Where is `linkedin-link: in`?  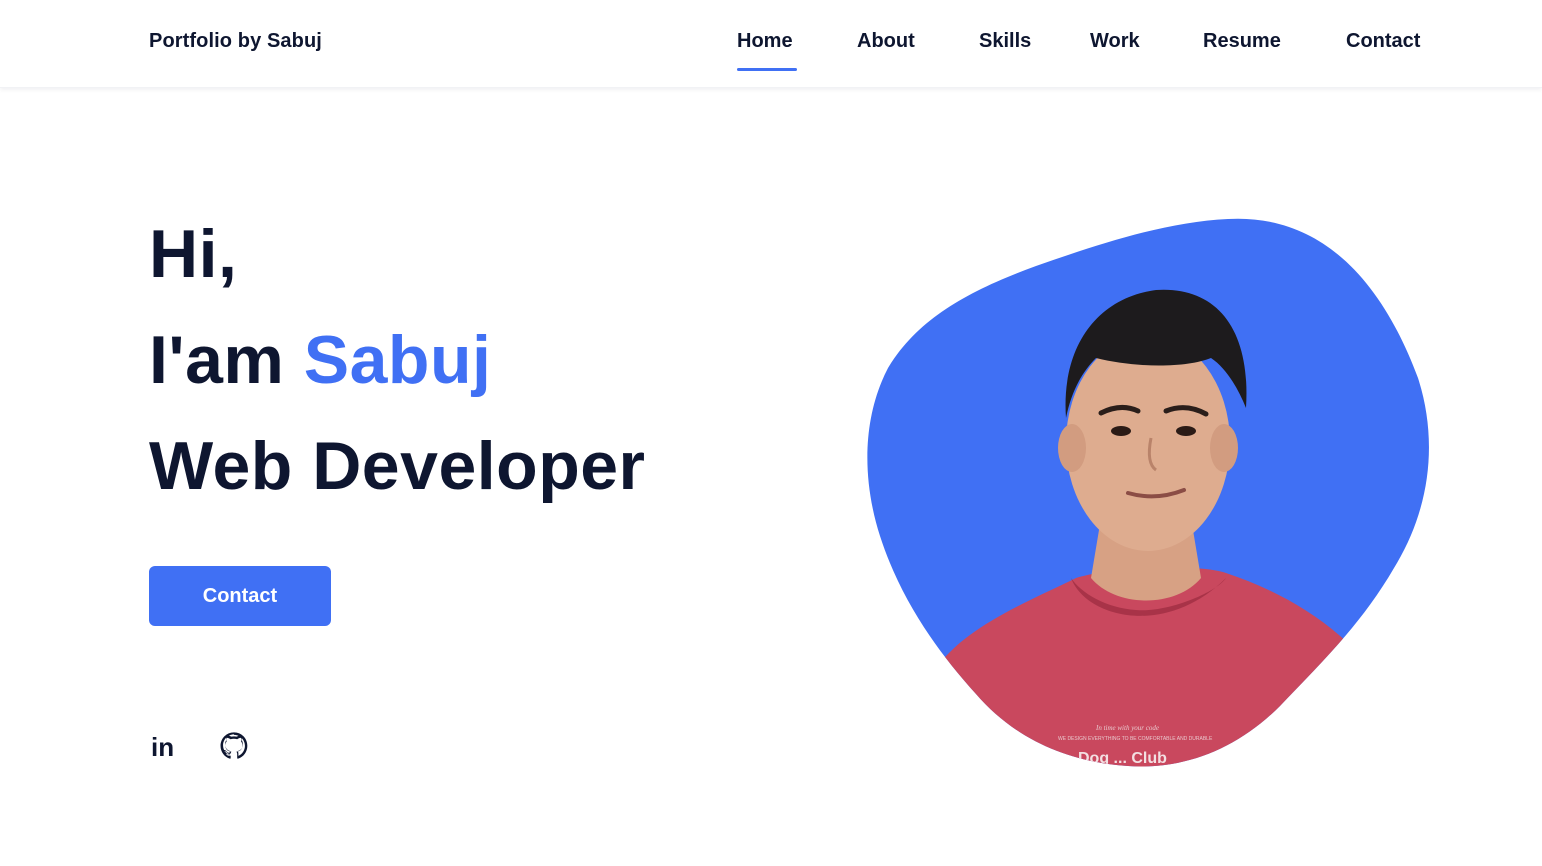
linkedin-link: in is located at coordinates (165, 746).